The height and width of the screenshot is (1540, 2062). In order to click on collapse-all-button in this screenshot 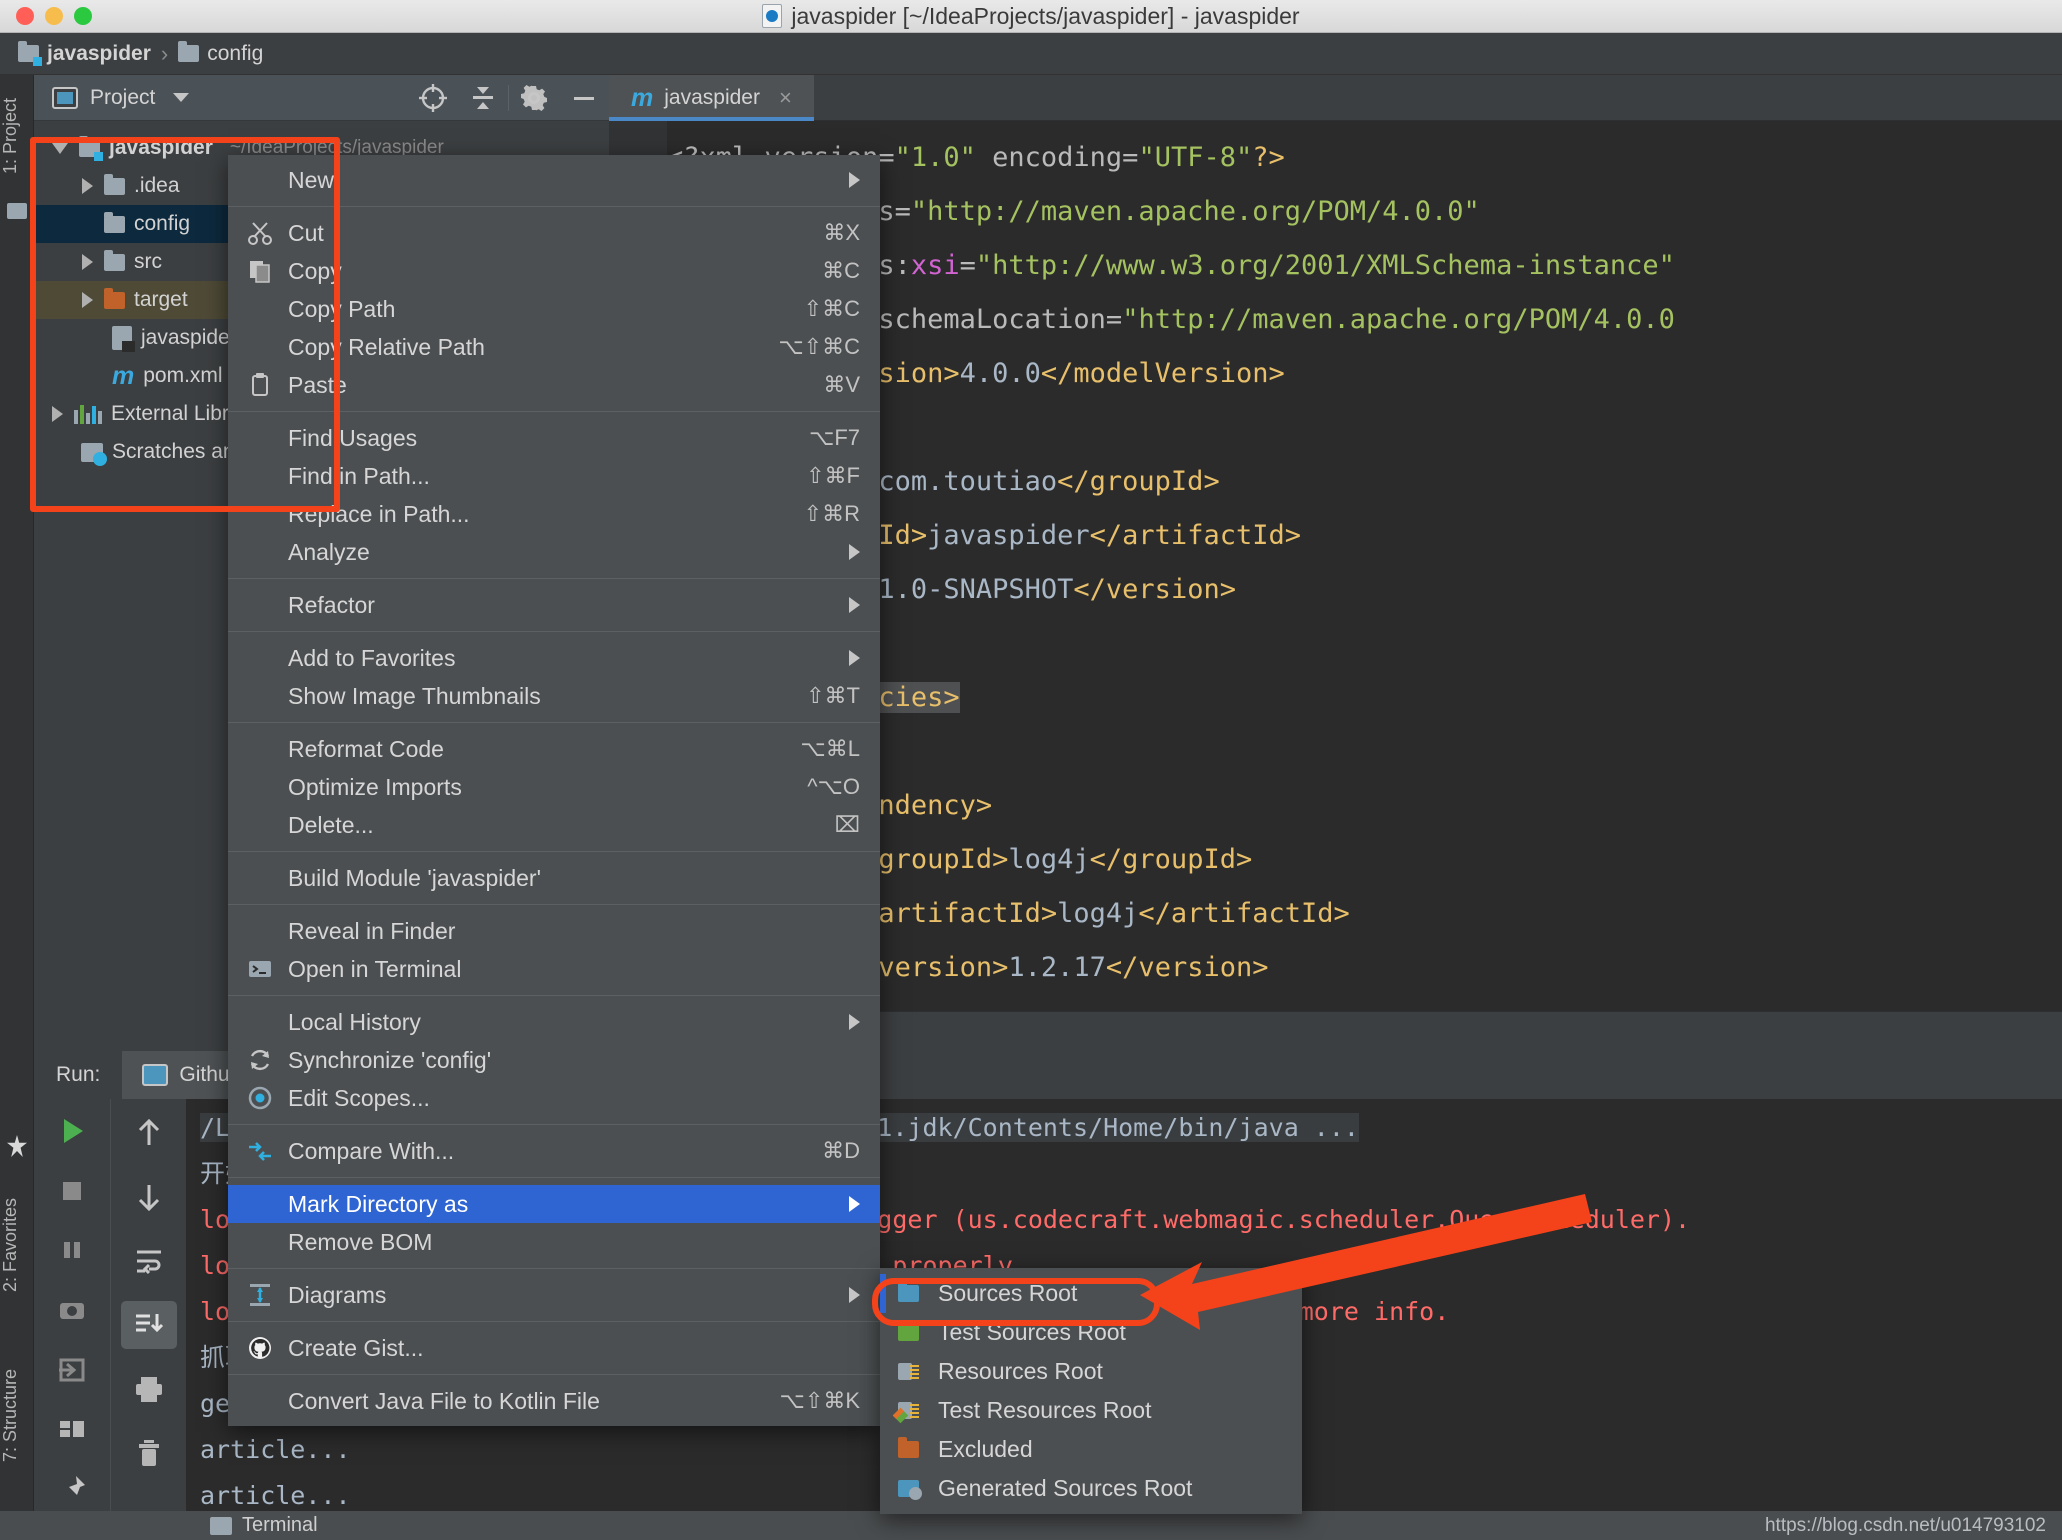, I will do `click(483, 98)`.